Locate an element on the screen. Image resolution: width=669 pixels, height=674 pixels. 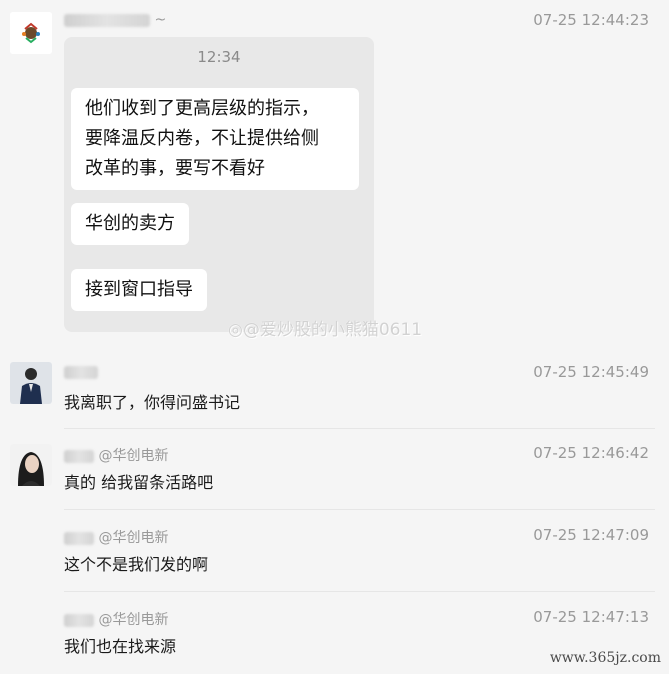
message-timestamp: 07-25 12:44:23 is located at coordinates (591, 20).